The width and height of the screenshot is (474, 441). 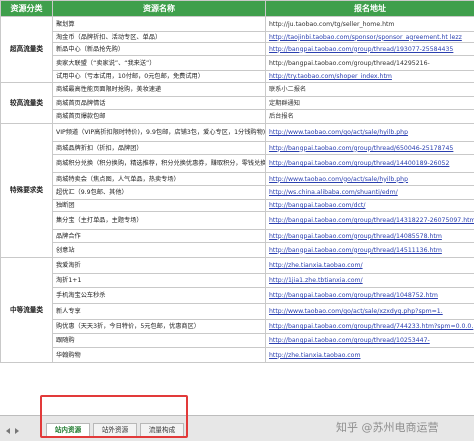 What do you see at coordinates (159, 148) in the screenshot?
I see `resource-name-cell: 商城品牌折扣（折扣，品牌团）` at bounding box center [159, 148].